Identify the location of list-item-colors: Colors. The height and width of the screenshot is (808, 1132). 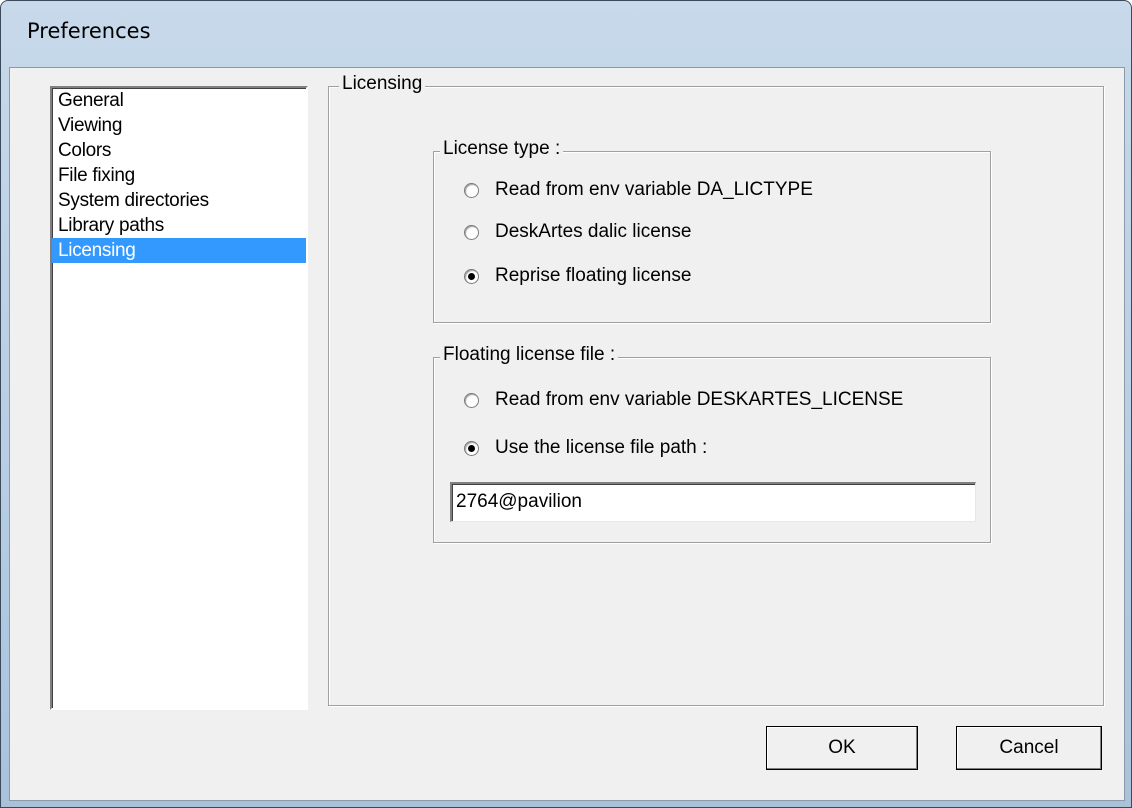
(179, 150).